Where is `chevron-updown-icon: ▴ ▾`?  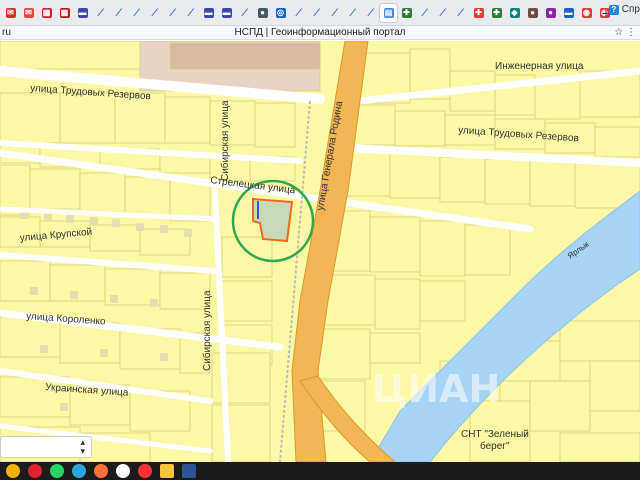
chevron-updown-icon: ▴ ▾ is located at coordinates (82, 447).